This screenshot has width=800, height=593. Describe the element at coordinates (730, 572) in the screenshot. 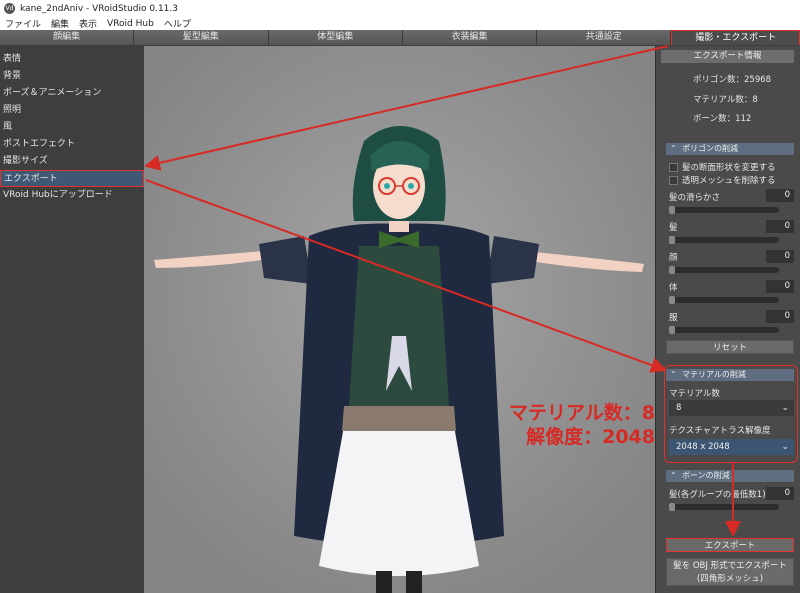

I see `export-hair-obj-button: 髪を OBJ 形式でエクスポート (四角形メッシュ)` at that location.